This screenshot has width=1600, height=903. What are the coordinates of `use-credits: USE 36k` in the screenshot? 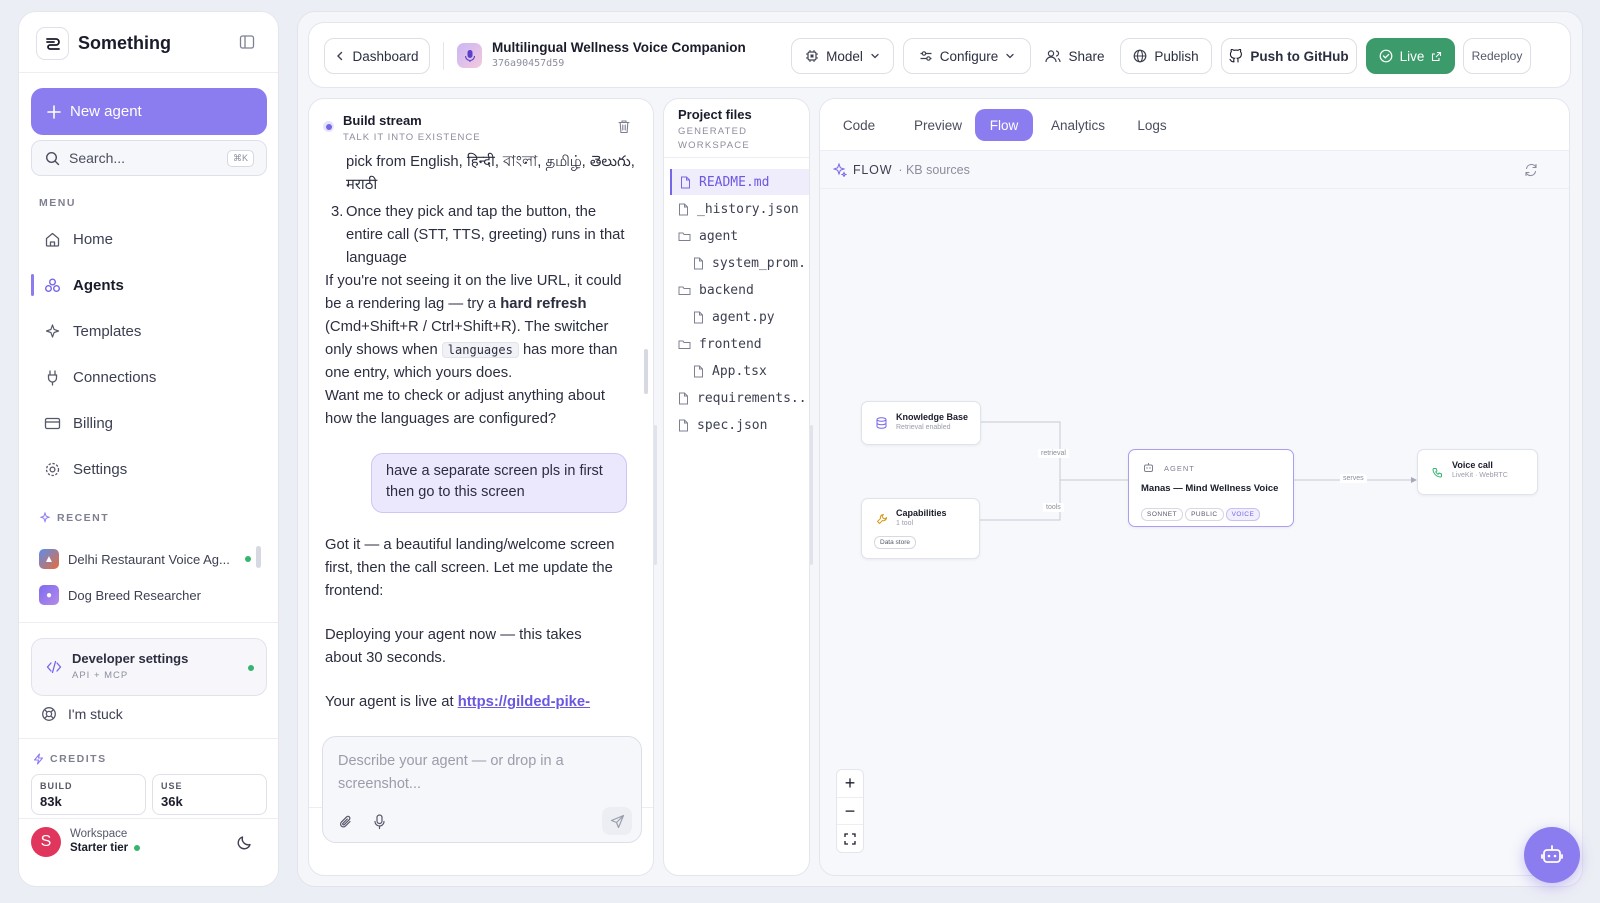 It's located at (209, 794).